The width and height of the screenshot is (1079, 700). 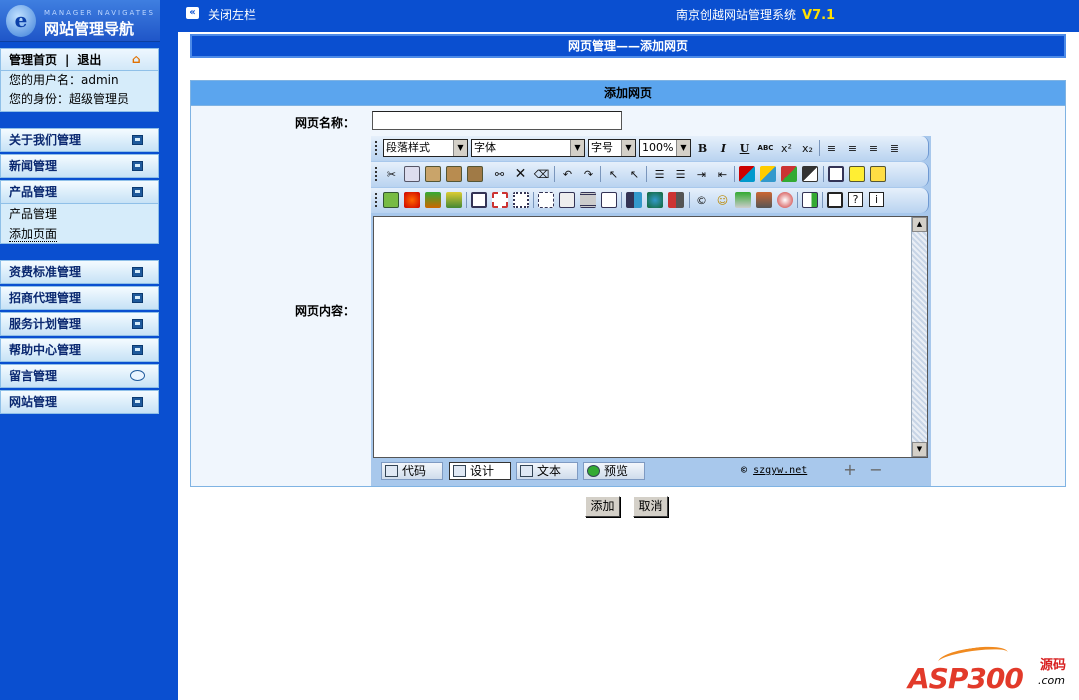 I want to click on mode-tab-design: 设计, so click(x=480, y=471).